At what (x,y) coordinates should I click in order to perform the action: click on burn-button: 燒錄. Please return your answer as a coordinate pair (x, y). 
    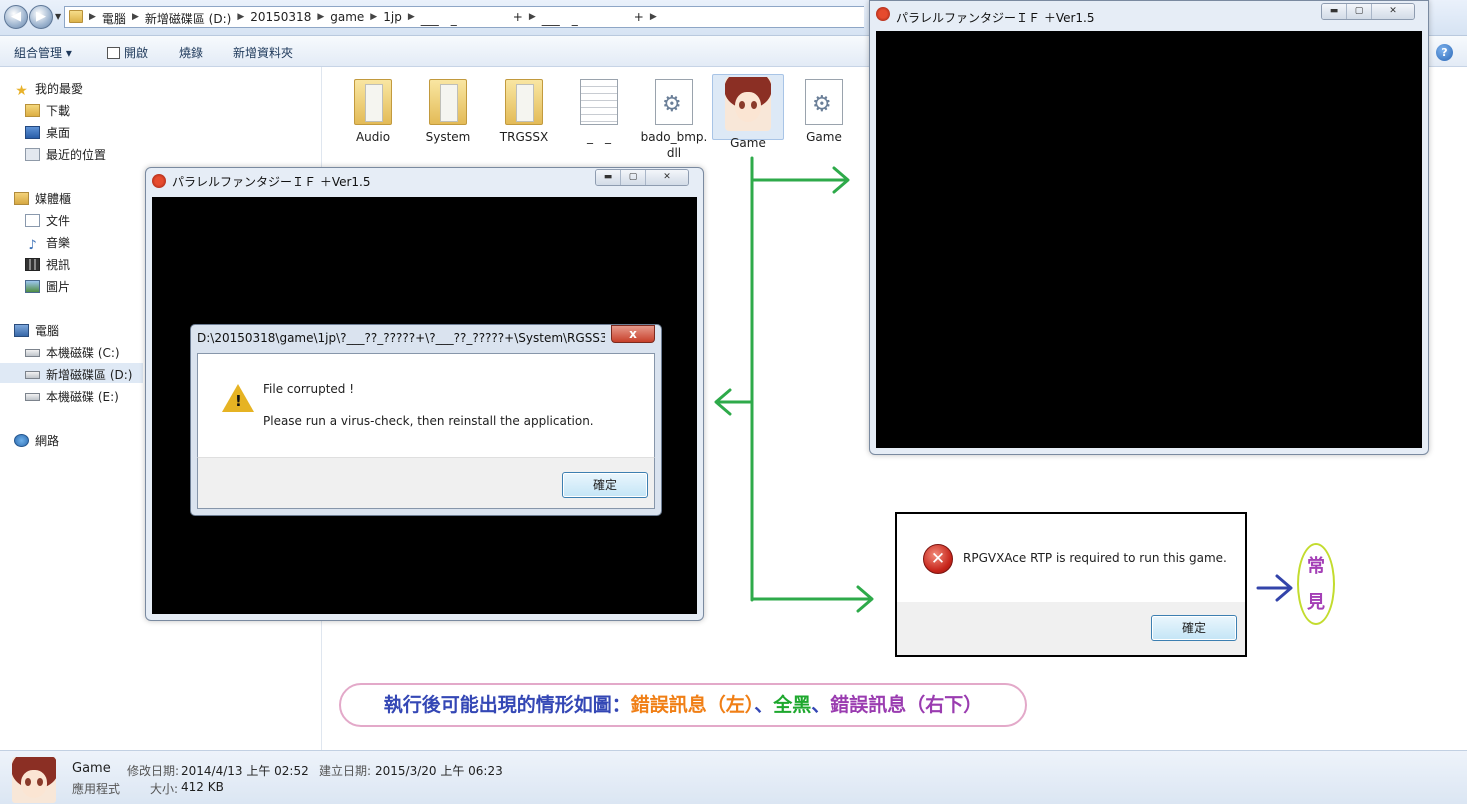
    Looking at the image, I should click on (191, 52).